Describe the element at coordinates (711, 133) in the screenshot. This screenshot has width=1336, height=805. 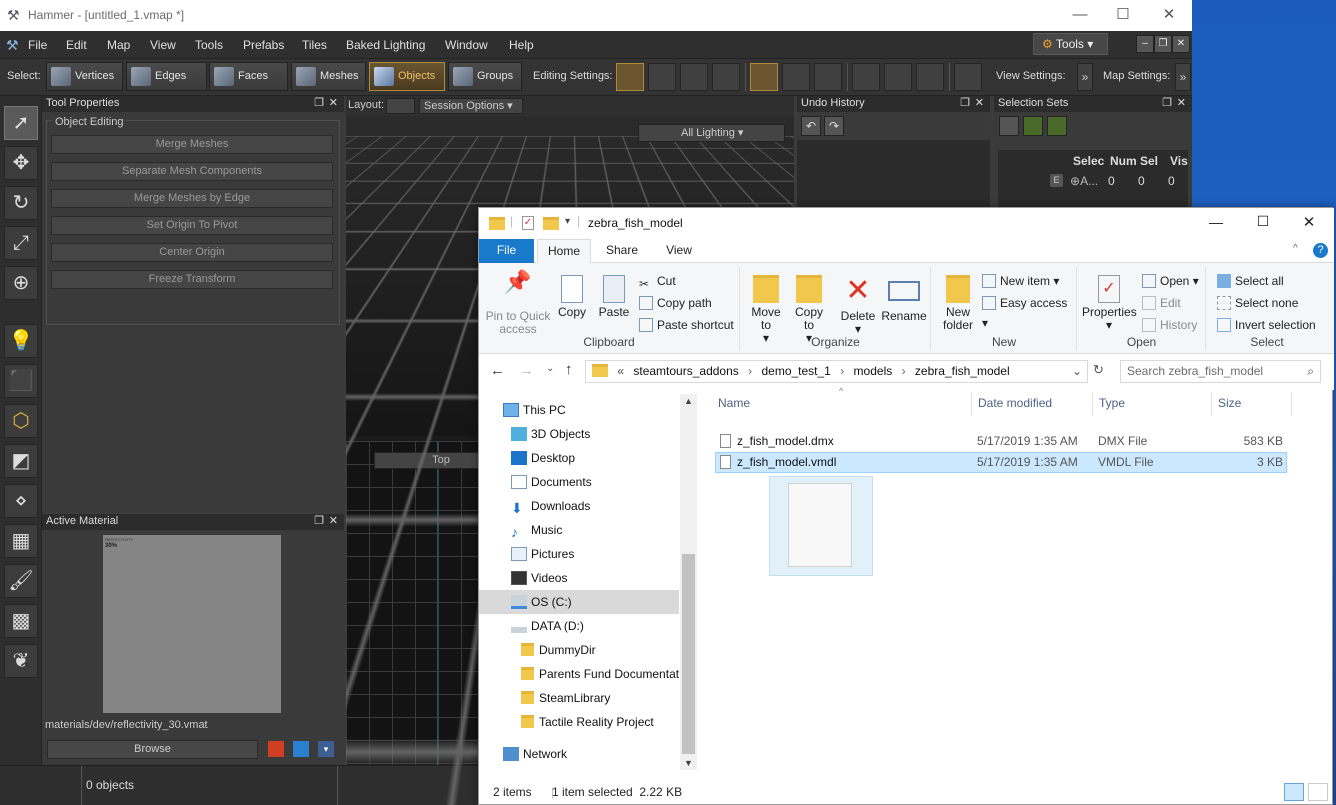
I see `lighting-mode-dropdown: All Lighting ▾` at that location.